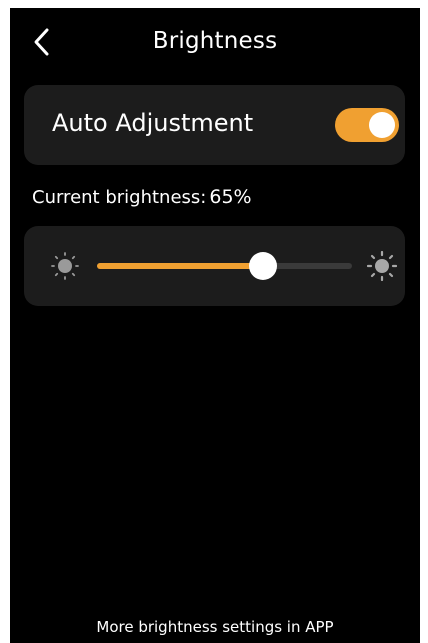 The height and width of the screenshot is (643, 428). I want to click on footer-hint: More brightness settings in APP, so click(215, 627).